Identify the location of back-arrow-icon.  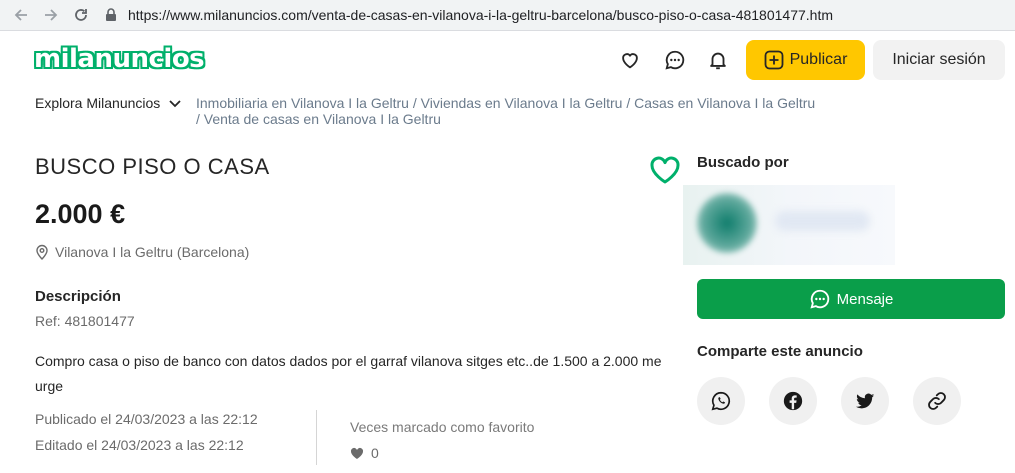
(20, 15).